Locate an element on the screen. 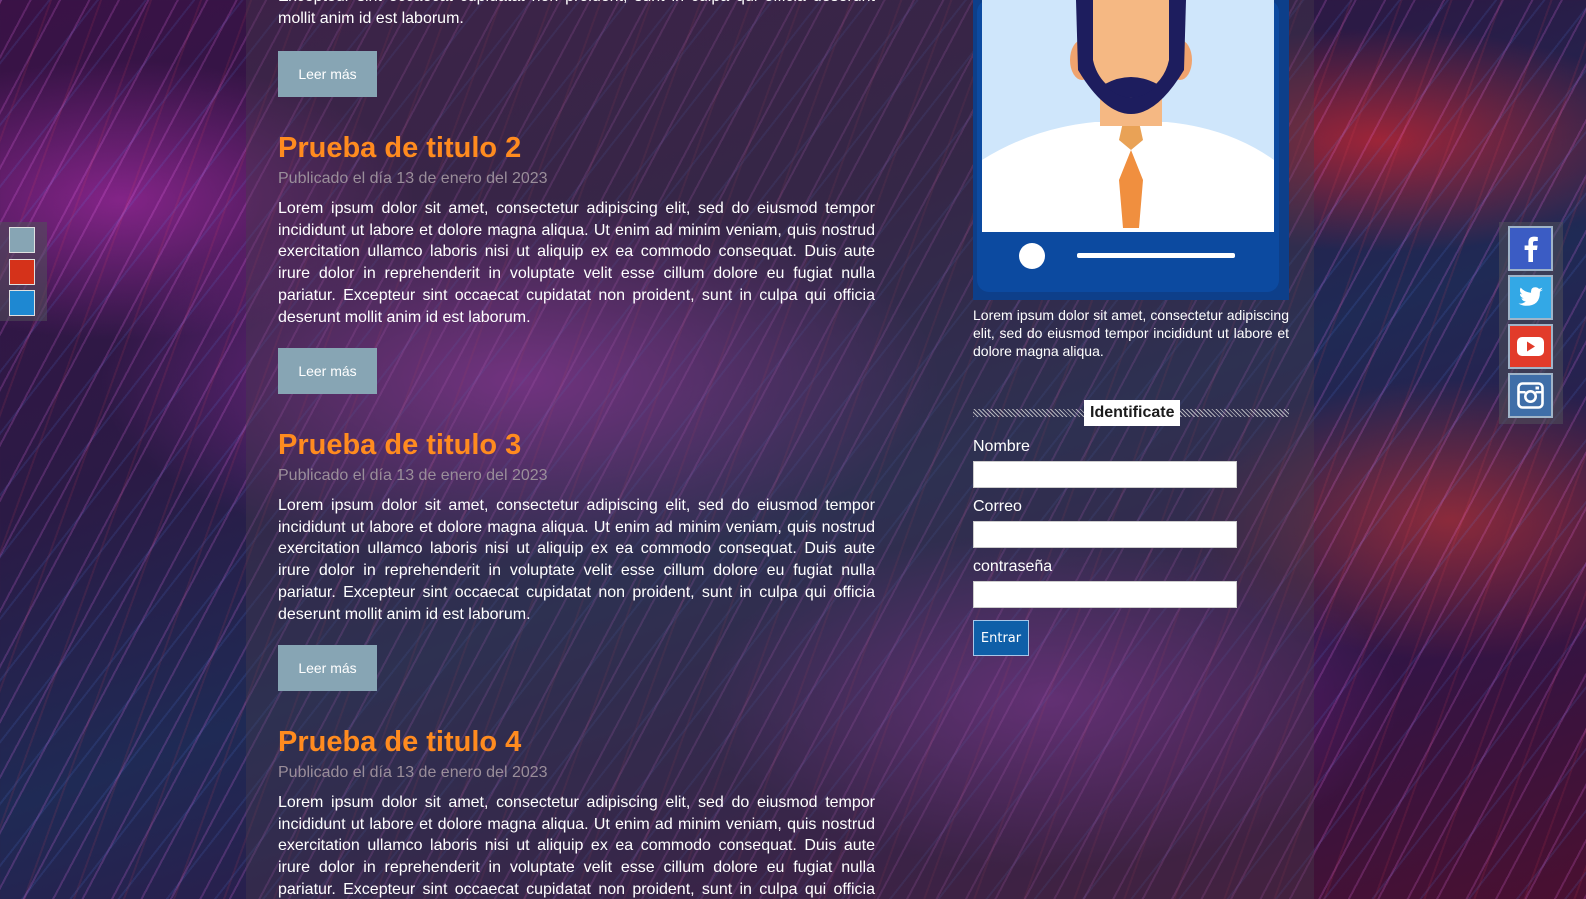 Image resolution: width=1586 pixels, height=899 pixels. theme-swatch-red is located at coordinates (22, 272).